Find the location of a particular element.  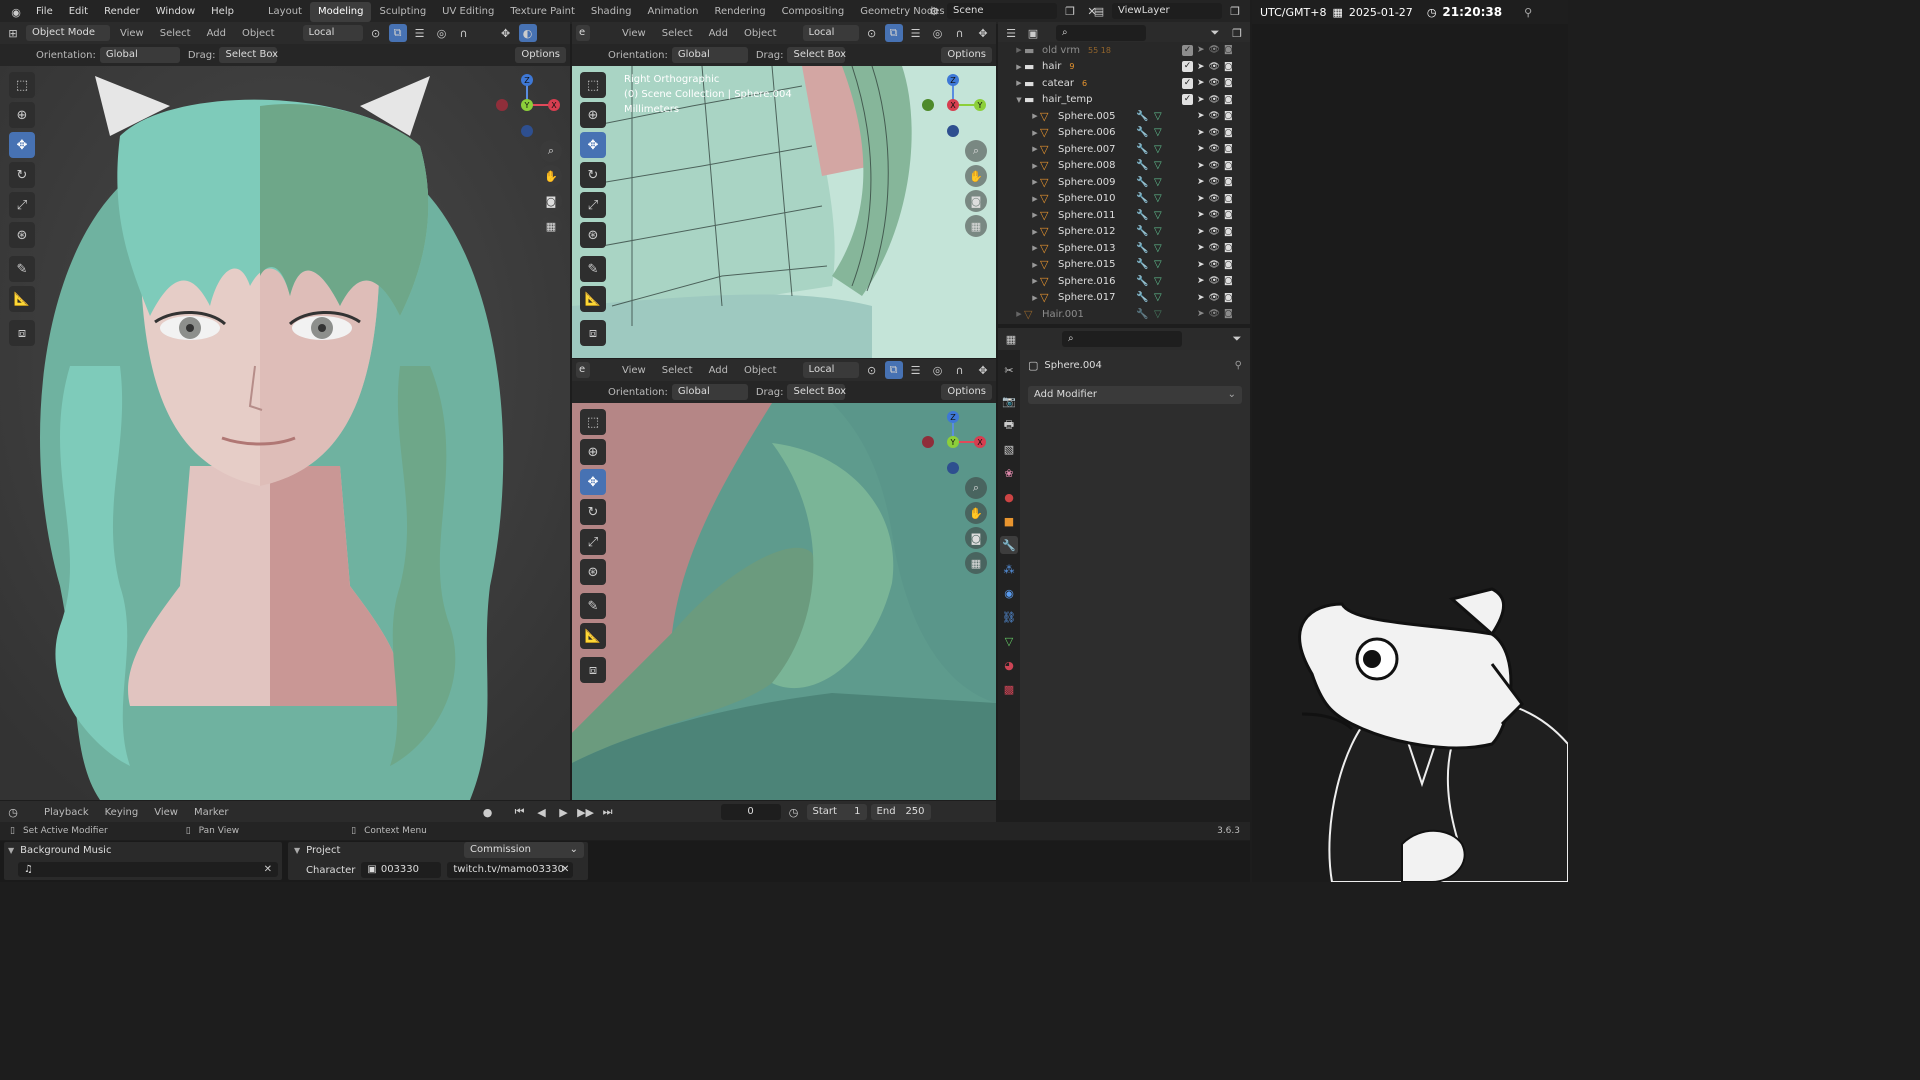

br-menu-view: View is located at coordinates (634, 370).